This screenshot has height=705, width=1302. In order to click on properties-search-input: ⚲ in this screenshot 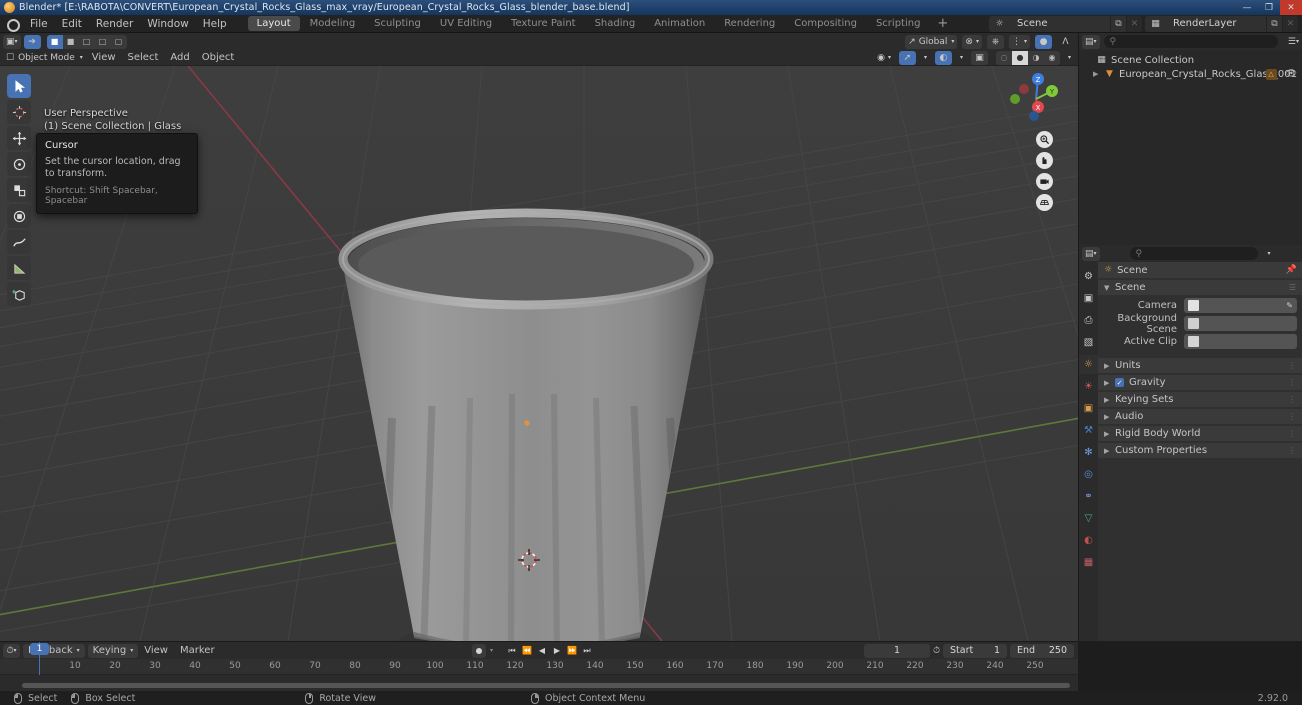, I will do `click(1193, 253)`.